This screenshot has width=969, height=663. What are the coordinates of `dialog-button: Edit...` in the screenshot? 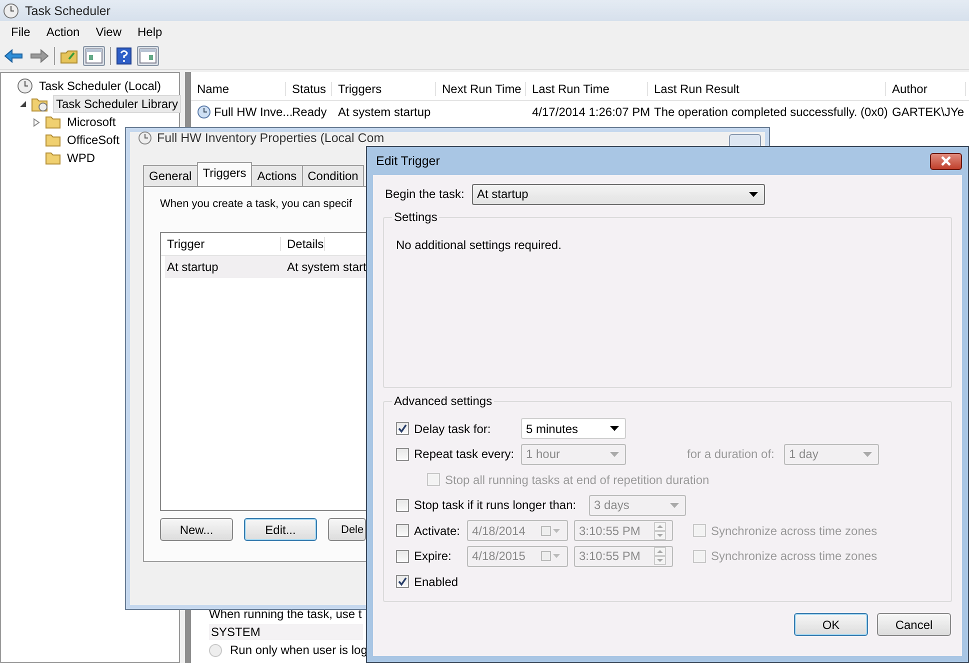 It's located at (280, 529).